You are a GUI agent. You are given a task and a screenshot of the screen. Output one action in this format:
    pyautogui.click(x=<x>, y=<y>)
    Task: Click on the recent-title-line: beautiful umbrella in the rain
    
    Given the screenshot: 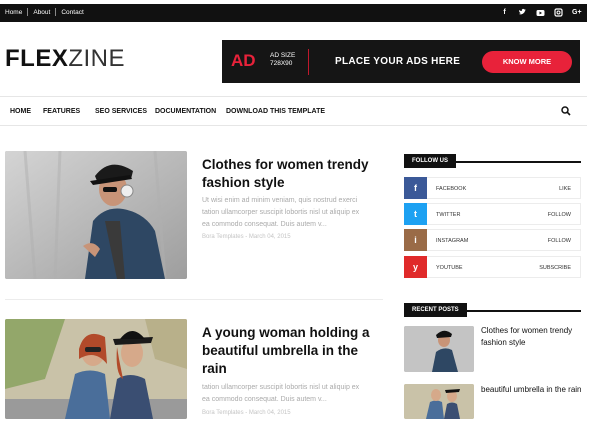 What is the action you would take?
    pyautogui.click(x=531, y=389)
    